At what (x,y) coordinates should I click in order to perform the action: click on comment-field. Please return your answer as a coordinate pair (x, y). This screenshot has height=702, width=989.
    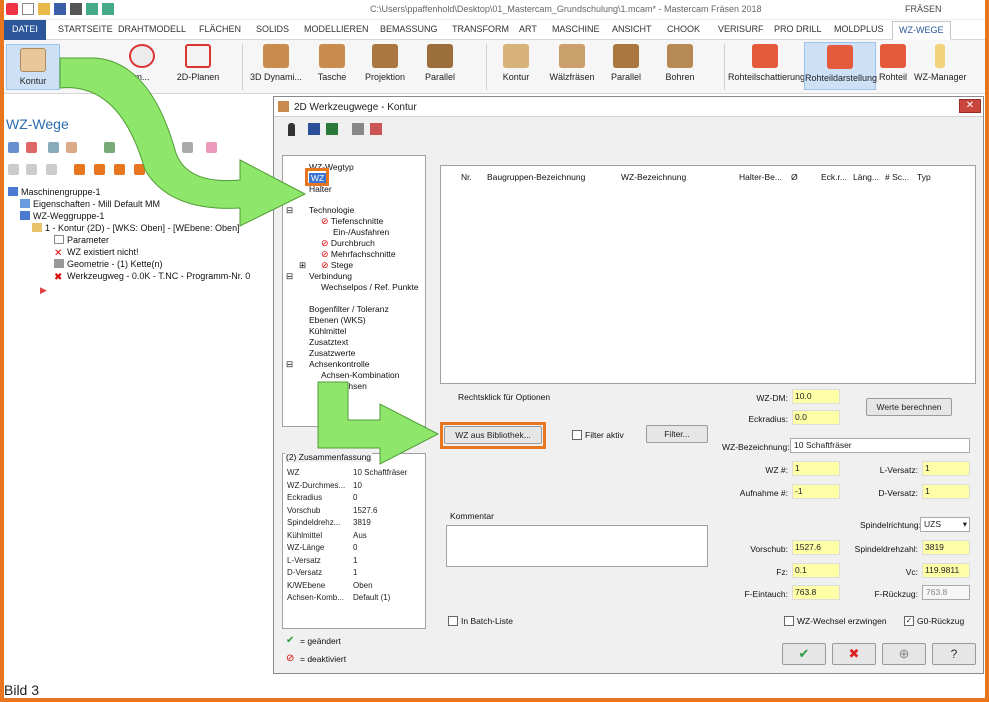
    Looking at the image, I should click on (577, 546).